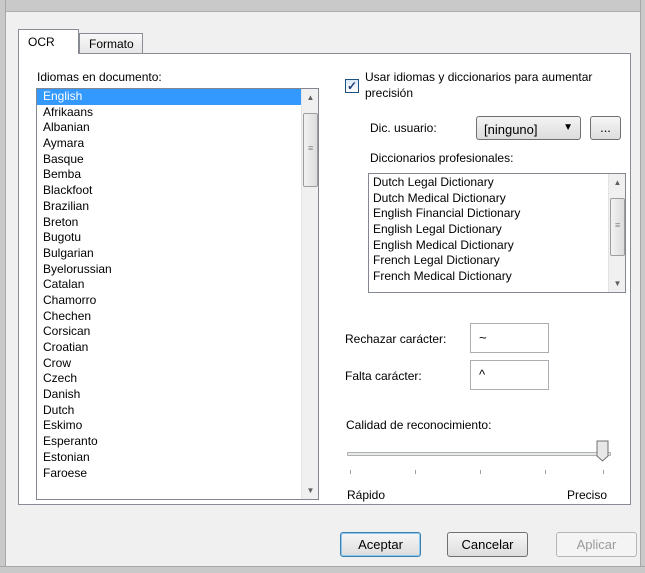 The width and height of the screenshot is (645, 573). I want to click on language-item: Byelorussian, so click(169, 270).